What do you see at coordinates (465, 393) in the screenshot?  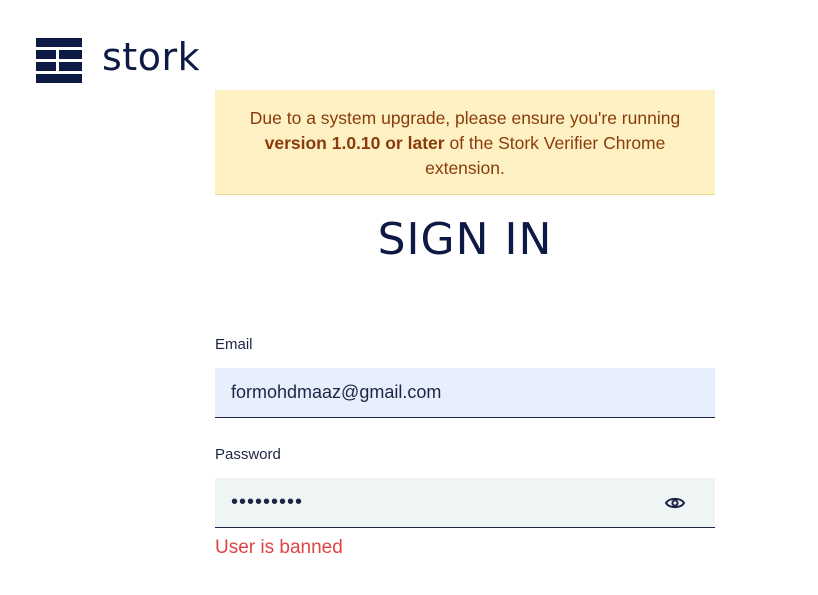 I see `email-field` at bounding box center [465, 393].